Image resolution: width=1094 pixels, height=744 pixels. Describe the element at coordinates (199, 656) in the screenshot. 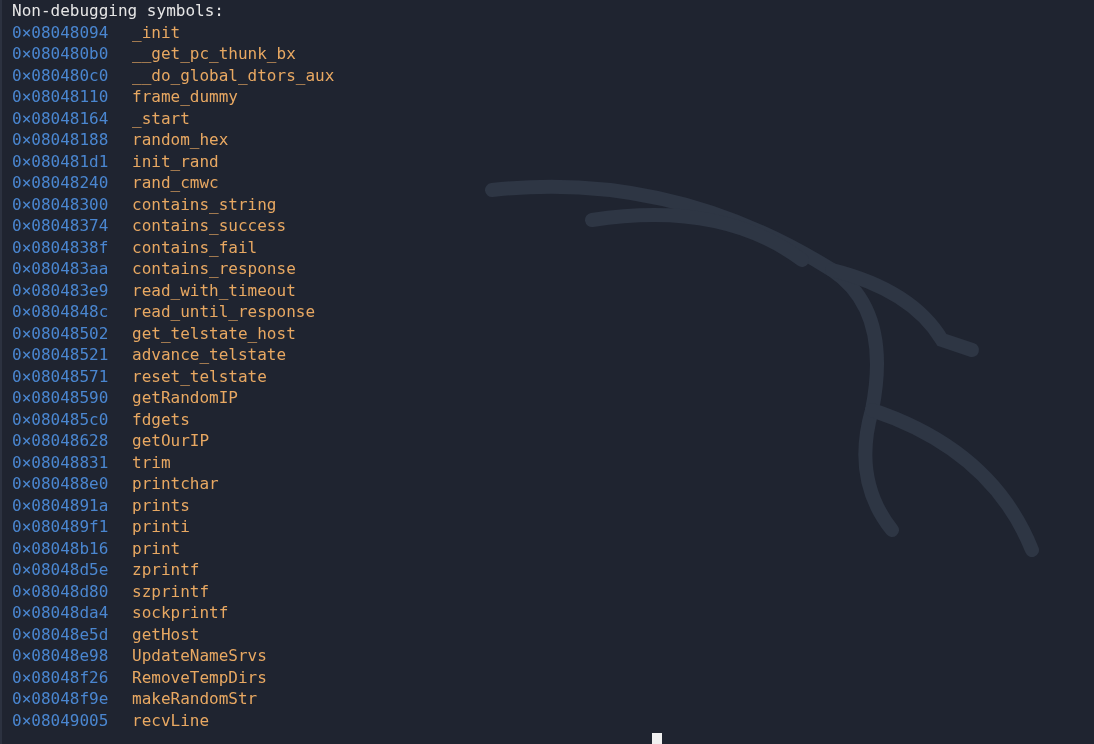

I see `symbol-name: UpdateNameSrvs` at that location.